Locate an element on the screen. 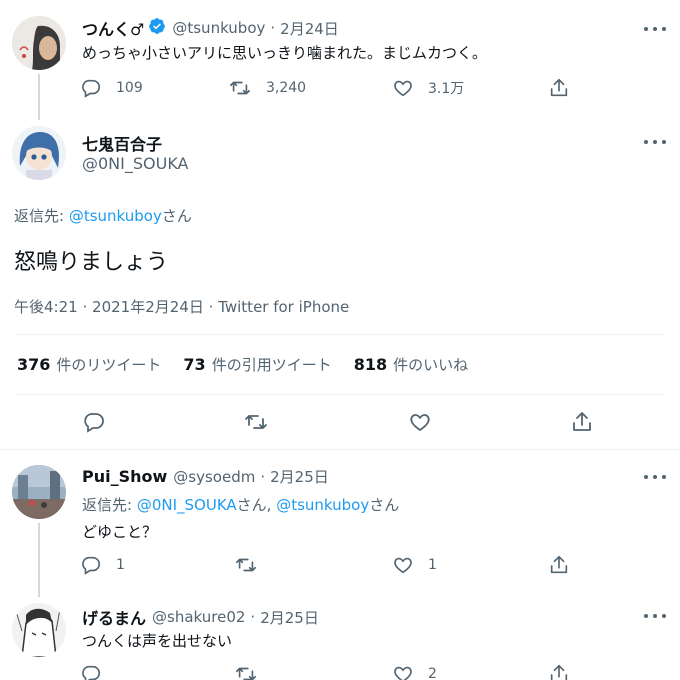 This screenshot has width=680, height=680. main-handle: @0NI_SOUKA is located at coordinates (135, 163).